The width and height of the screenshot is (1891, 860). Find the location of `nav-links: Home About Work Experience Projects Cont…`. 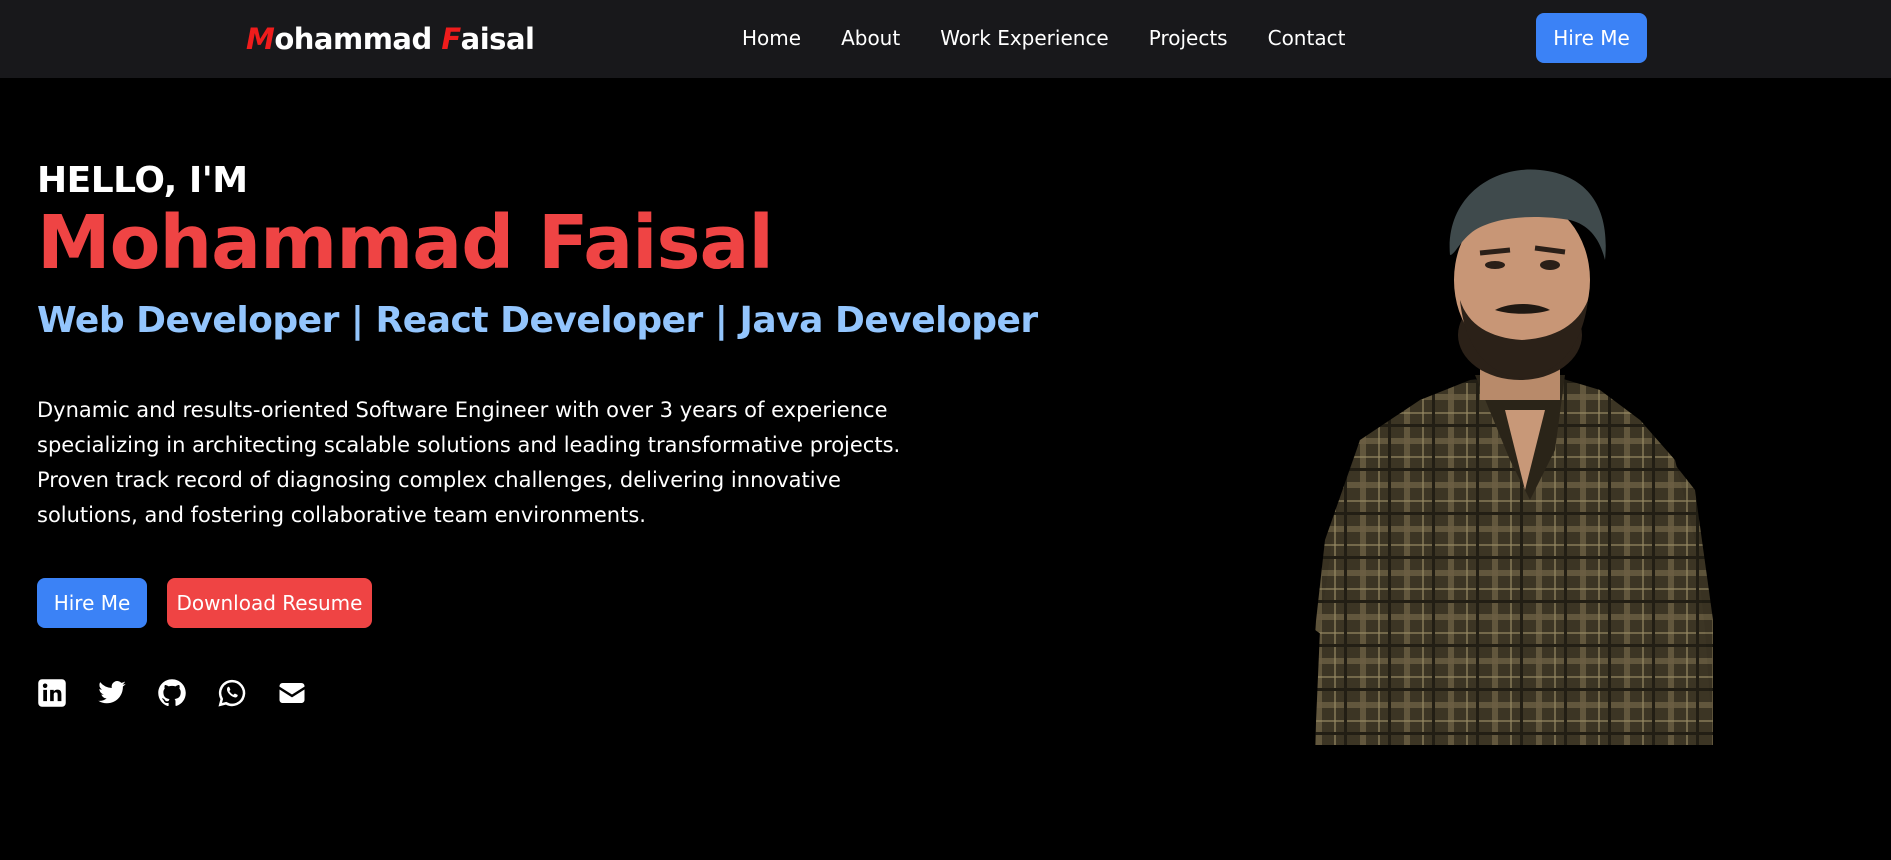

nav-links: Home About Work Experience Projects Cont… is located at coordinates (1043, 38).